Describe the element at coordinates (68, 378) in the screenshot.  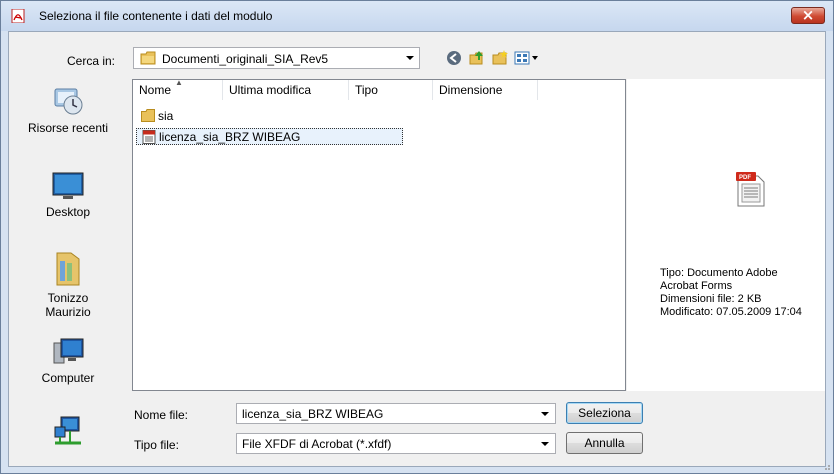
I see `place-label: Computer` at that location.